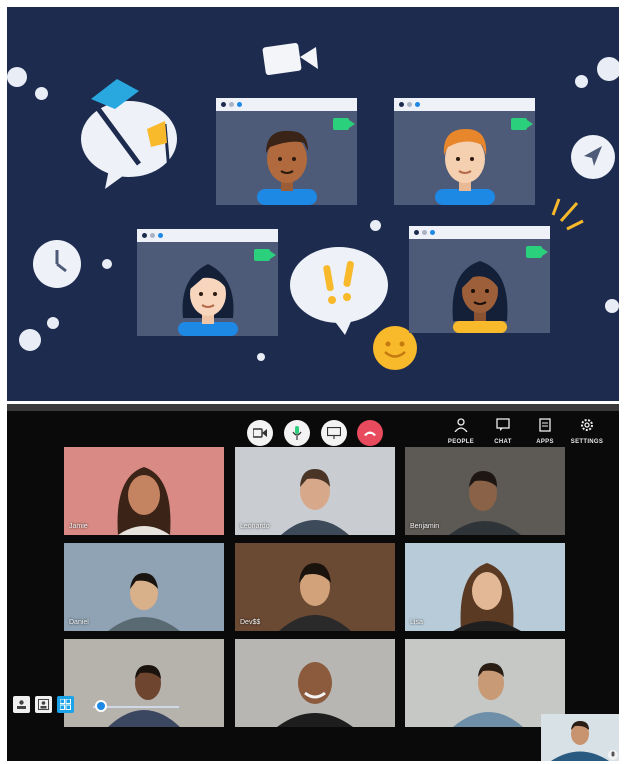  I want to click on people-icon, so click(461, 425).